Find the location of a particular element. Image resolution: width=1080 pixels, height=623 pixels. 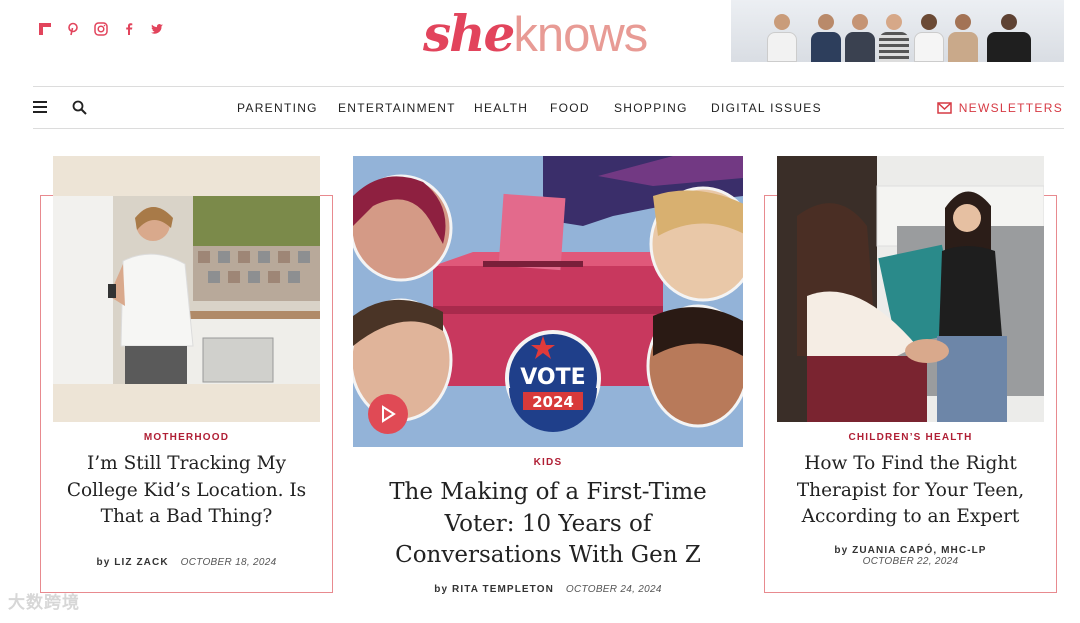

article-byline: by ZUANIA CAPÓ, MHC-LP OCTOBER 22, 2024 is located at coordinates (910, 556).